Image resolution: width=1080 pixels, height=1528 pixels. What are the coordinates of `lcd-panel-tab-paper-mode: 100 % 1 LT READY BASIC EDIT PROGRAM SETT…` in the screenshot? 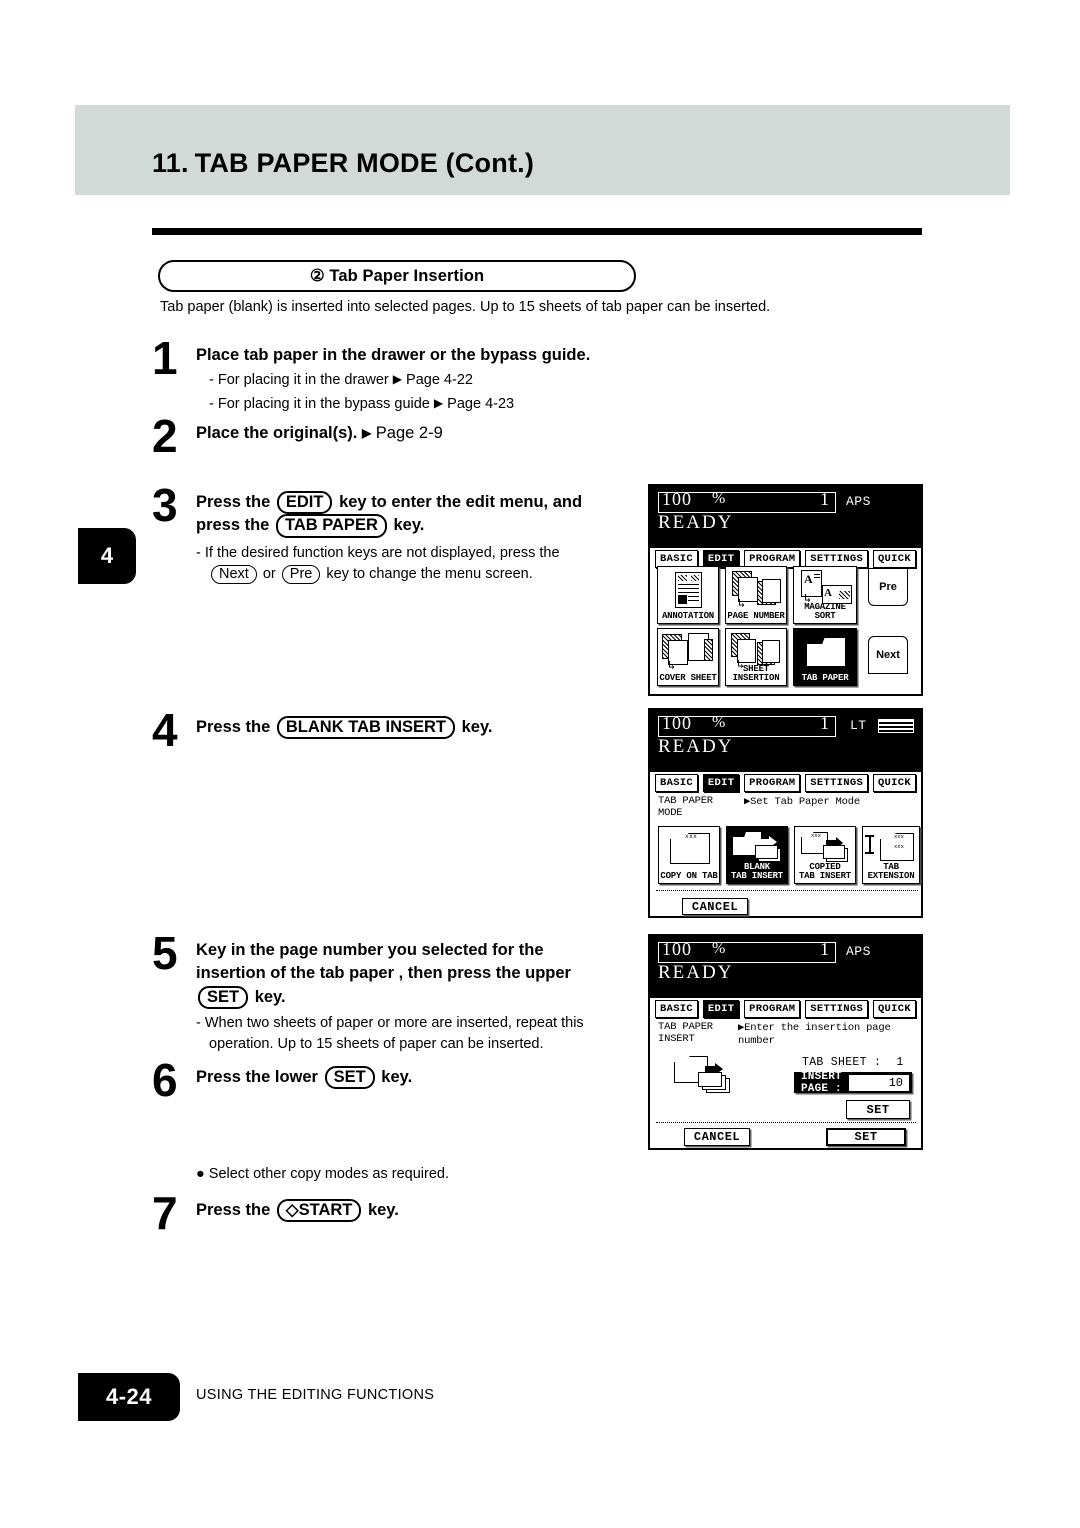 It's located at (785, 813).